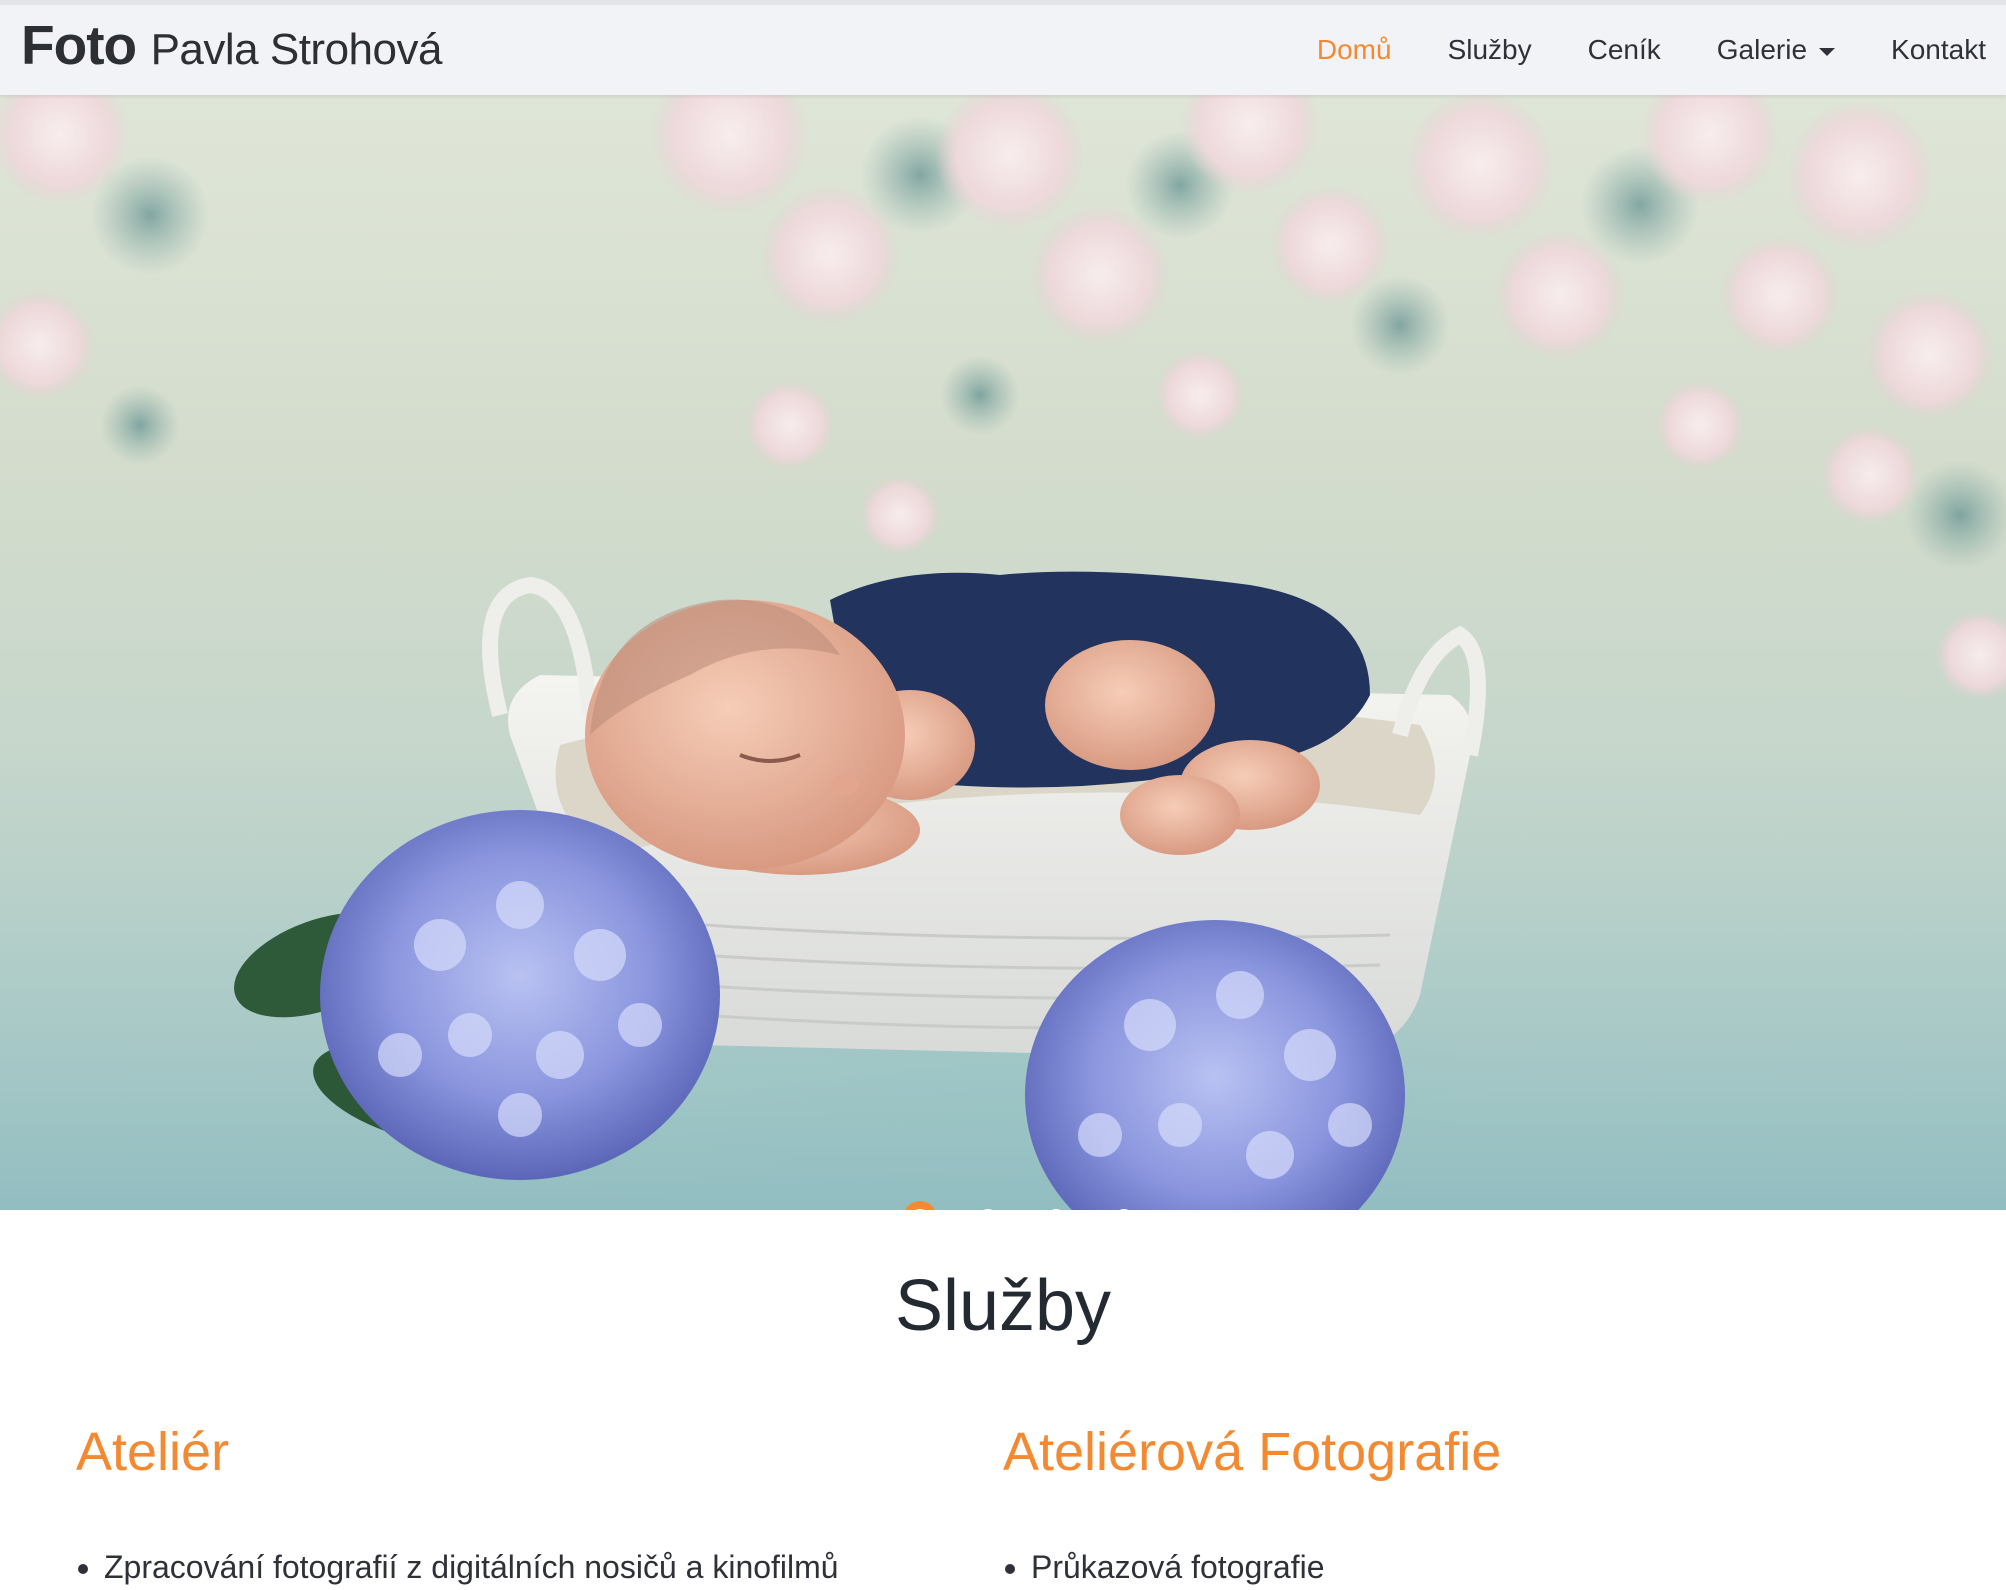 Image resolution: width=2006 pixels, height=1590 pixels. What do you see at coordinates (1827, 51) in the screenshot?
I see `caret-down-icon` at bounding box center [1827, 51].